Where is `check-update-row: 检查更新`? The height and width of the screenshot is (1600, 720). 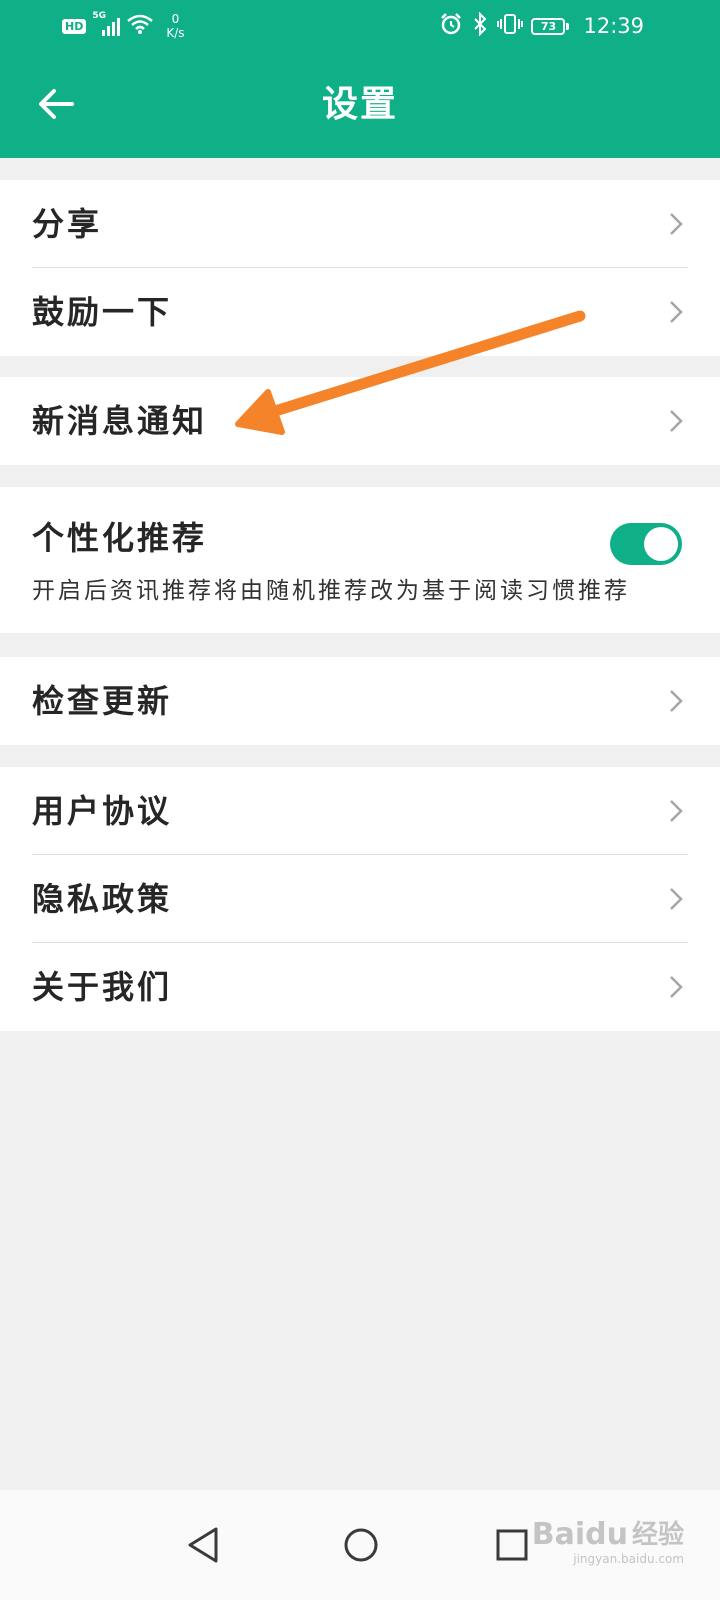
check-update-row: 检查更新 is located at coordinates (360, 701).